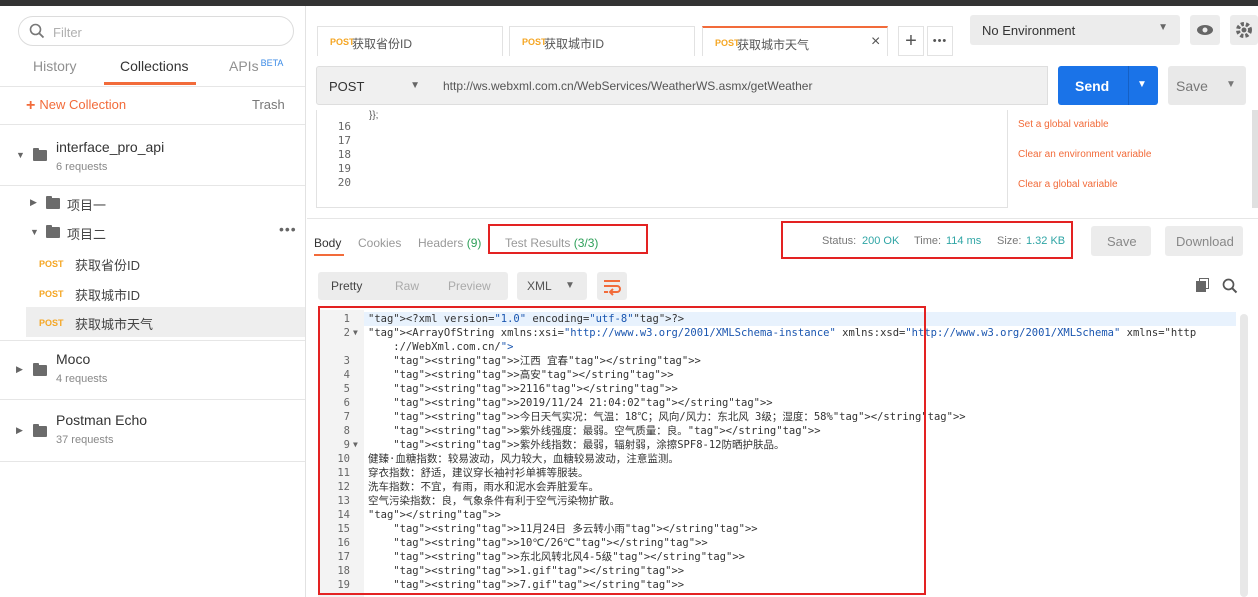  What do you see at coordinates (165, 293) in the screenshot?
I see `request-item: POST 获取城市ID` at bounding box center [165, 293].